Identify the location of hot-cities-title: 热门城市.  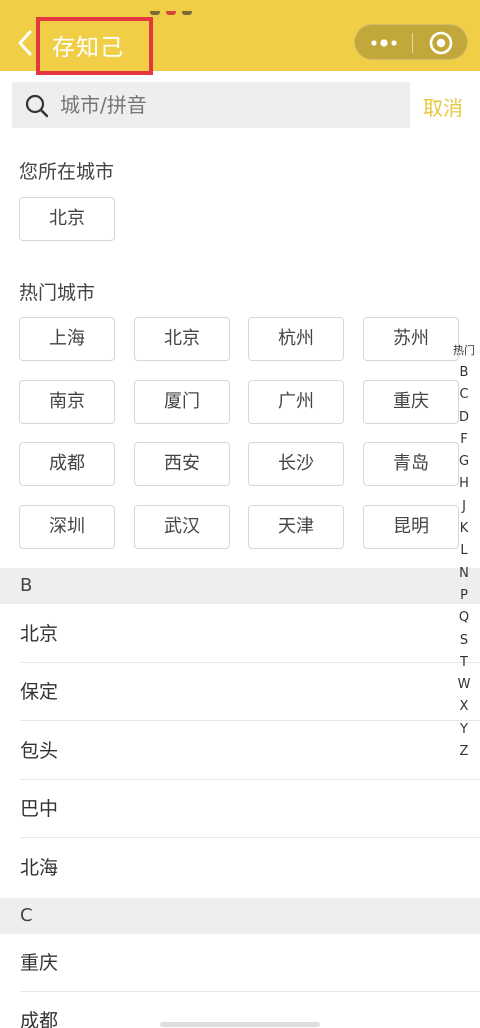
(57, 293).